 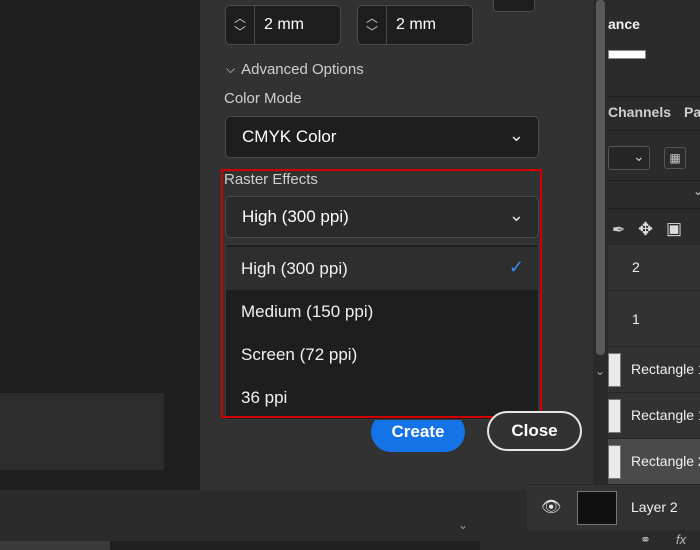 What do you see at coordinates (665, 461) in the screenshot?
I see `layer-name: Rectangle 2` at bounding box center [665, 461].